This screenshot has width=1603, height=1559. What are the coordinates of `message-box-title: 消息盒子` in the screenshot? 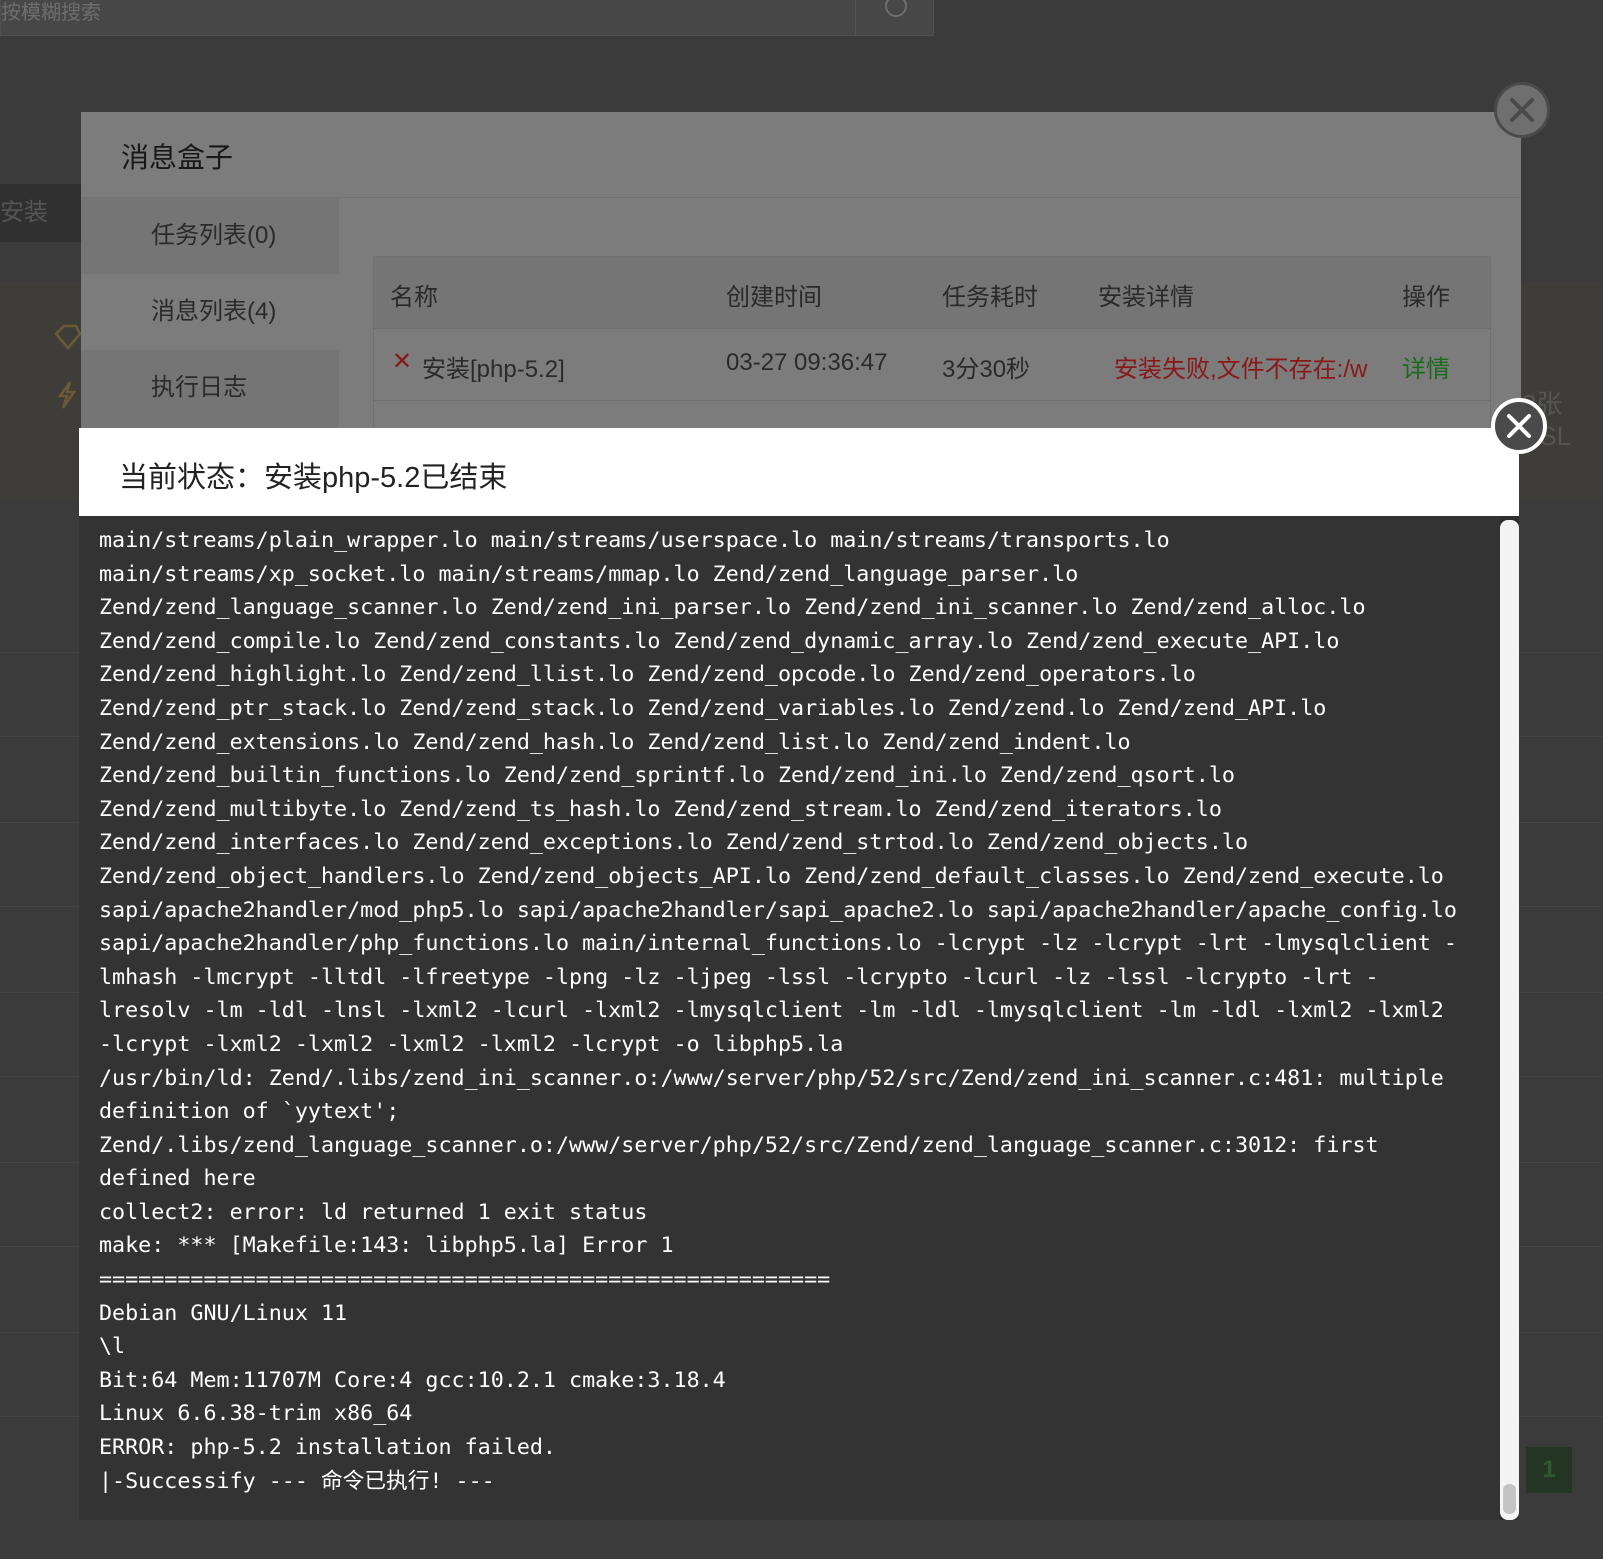 It's located at (177, 157).